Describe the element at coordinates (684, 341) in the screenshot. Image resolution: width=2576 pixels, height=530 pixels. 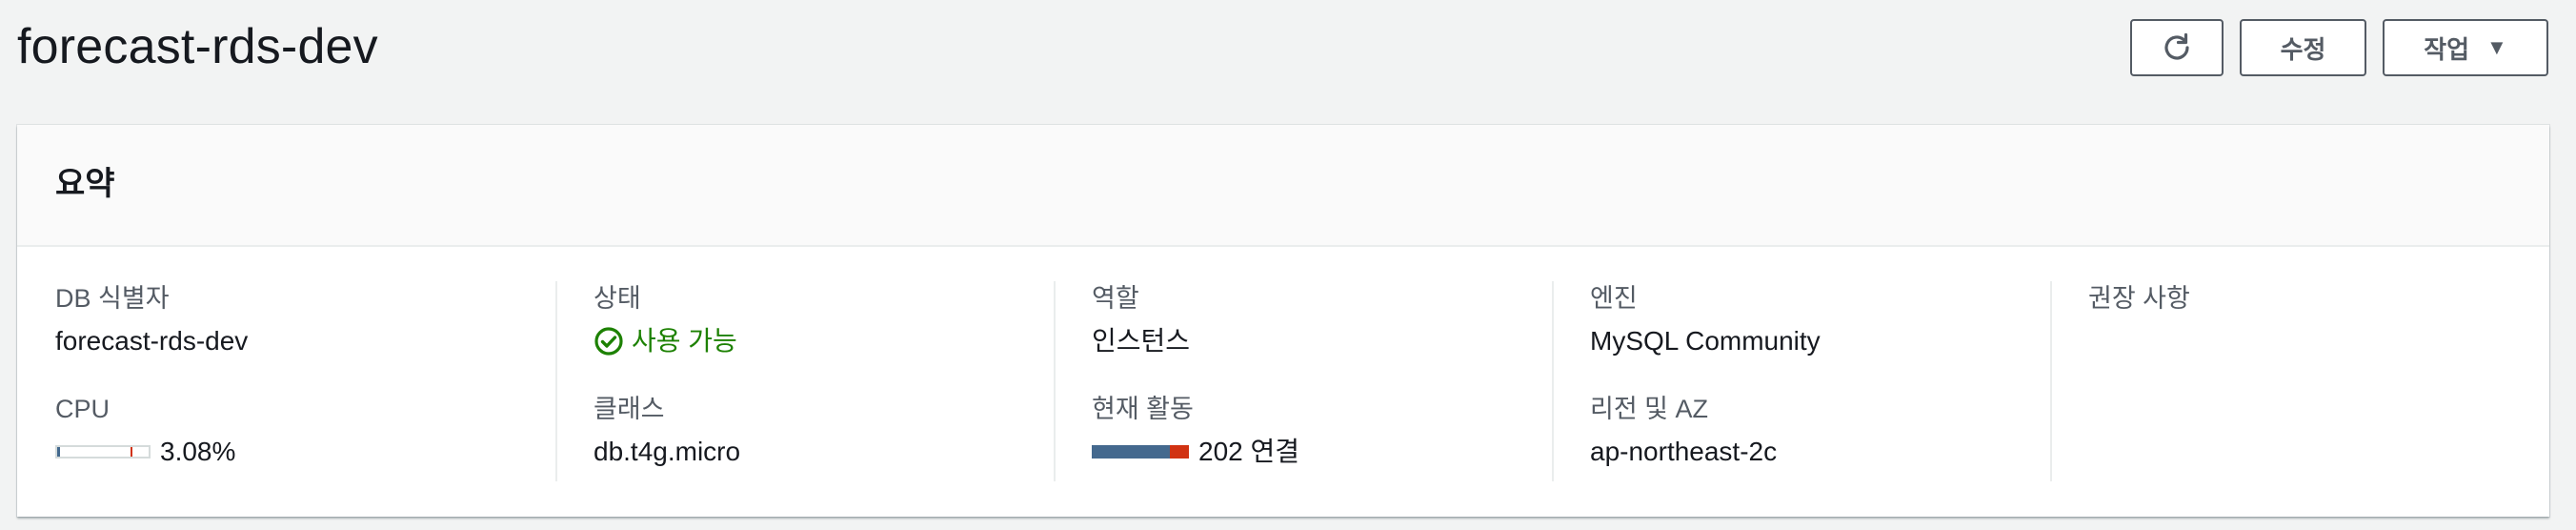
I see `status-text: 사용 가능` at that location.